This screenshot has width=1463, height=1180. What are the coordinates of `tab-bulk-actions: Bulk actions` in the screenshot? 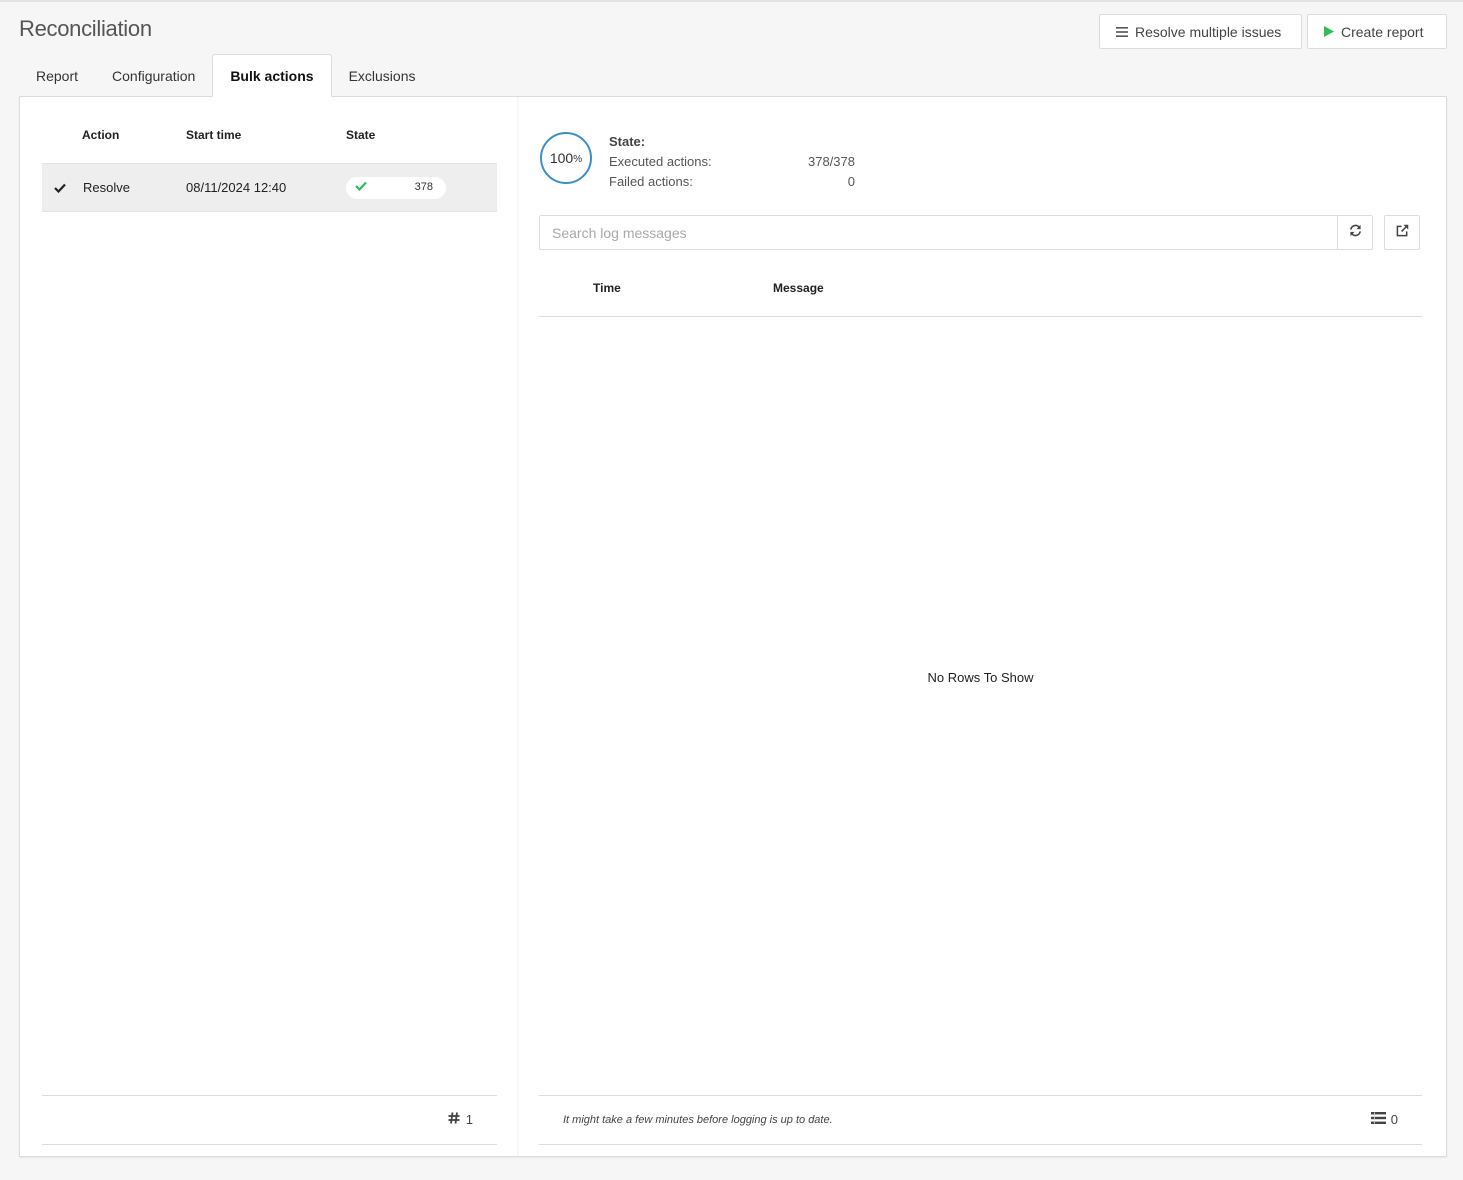 It's located at (272, 75).